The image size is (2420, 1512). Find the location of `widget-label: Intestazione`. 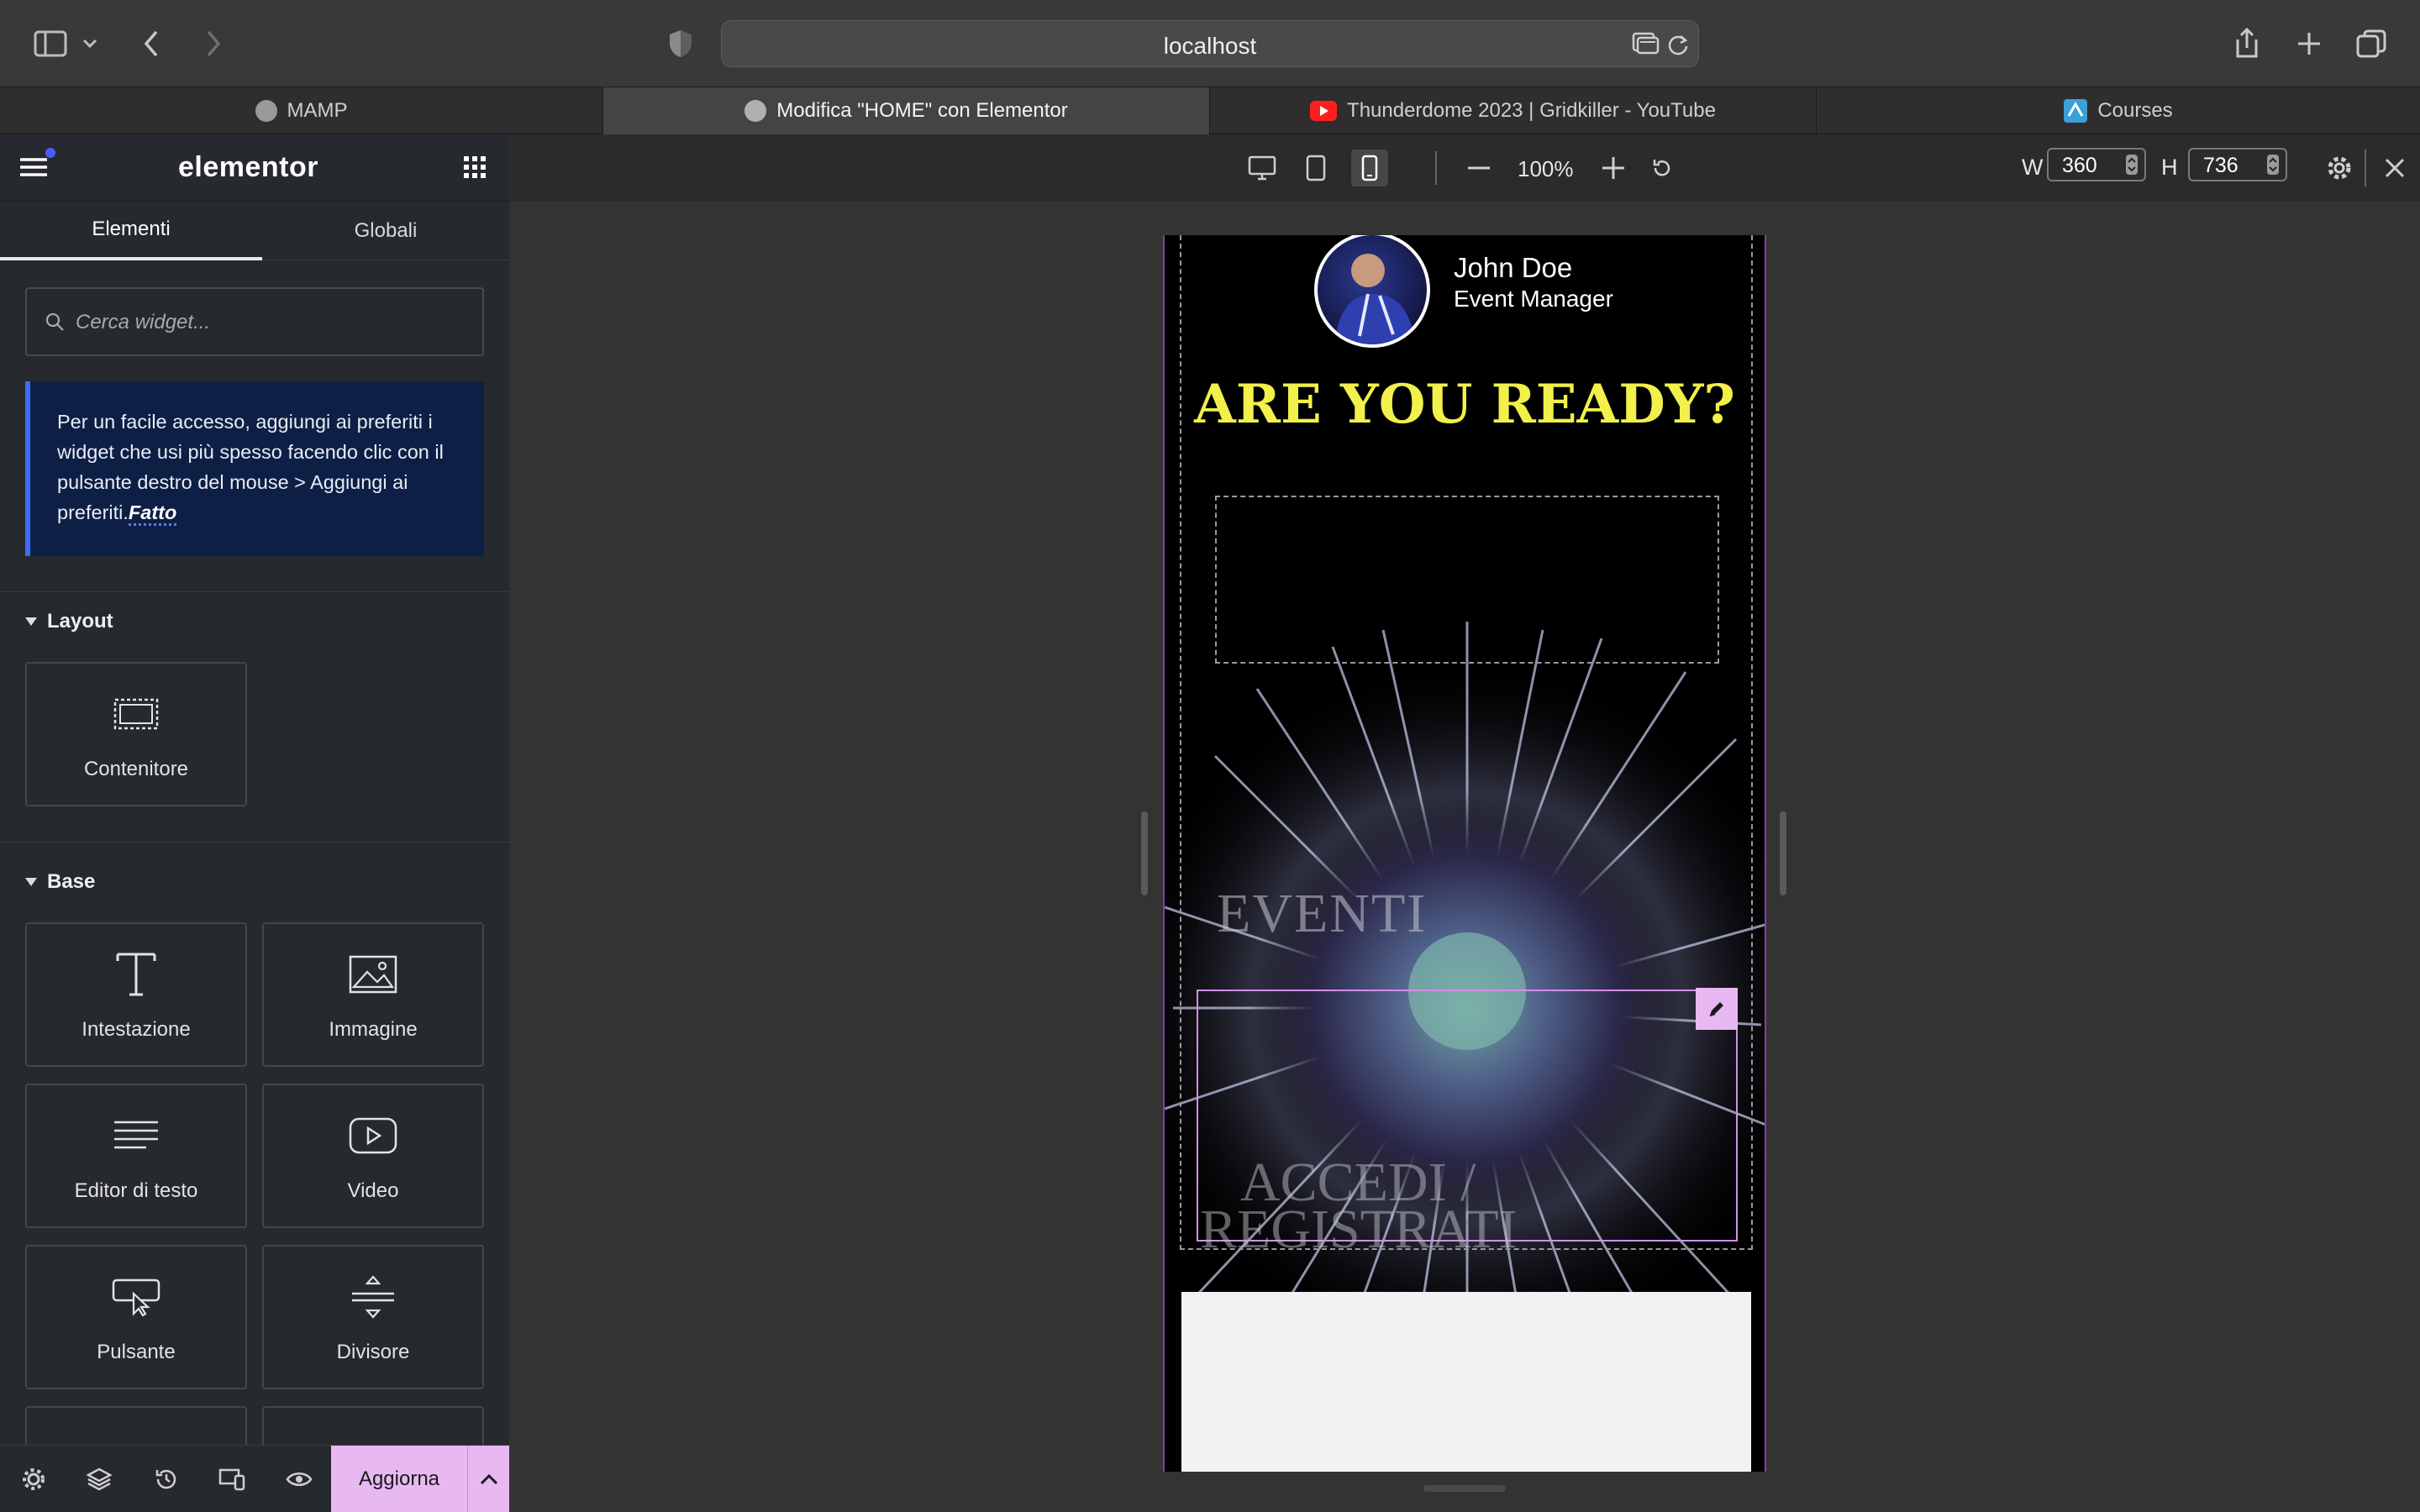

widget-label: Intestazione is located at coordinates (136, 1029).